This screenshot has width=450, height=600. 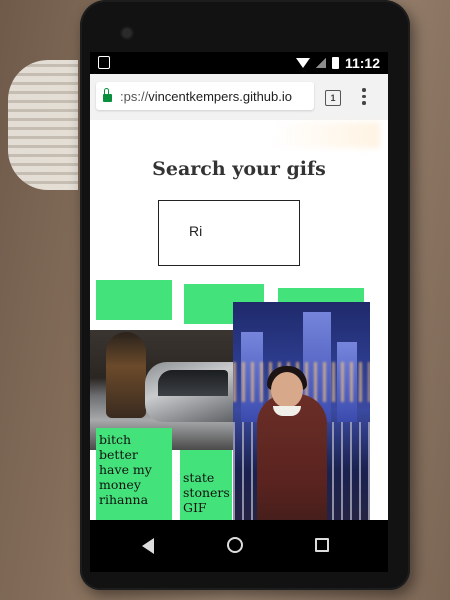 What do you see at coordinates (301, 422) in the screenshot?
I see `gif-image-night-city` at bounding box center [301, 422].